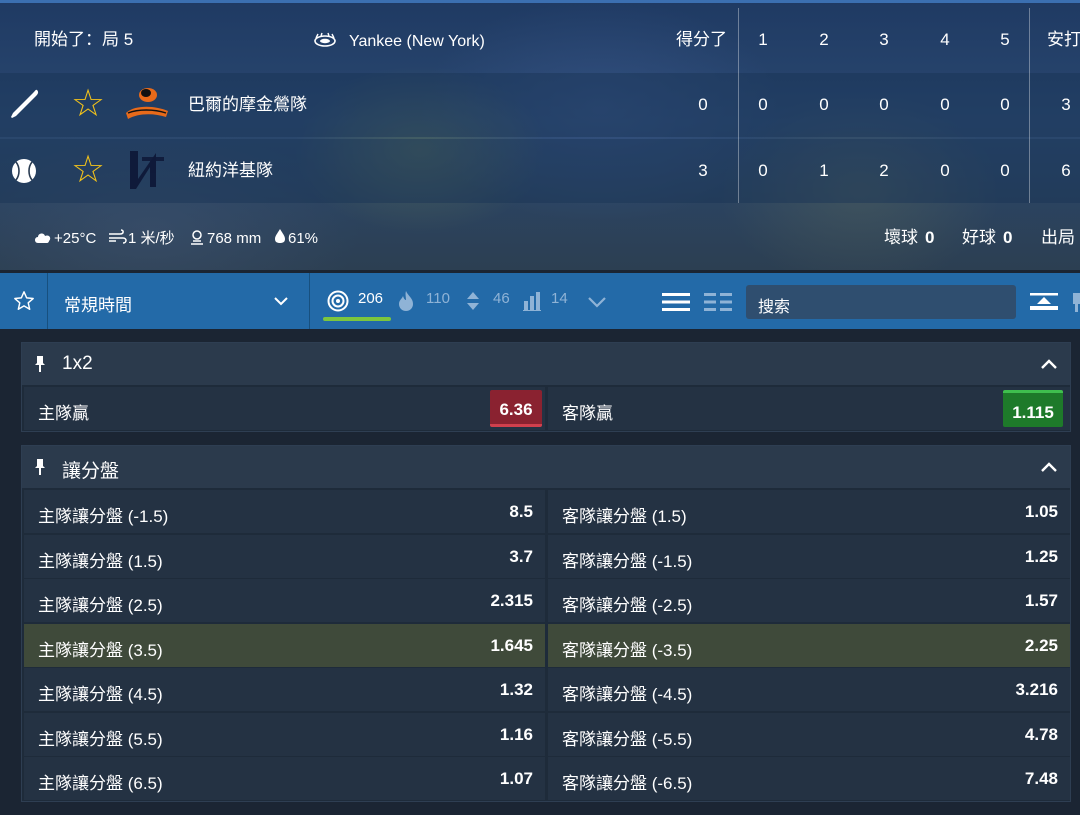 Image resolution: width=1080 pixels, height=815 pixels. What do you see at coordinates (703, 104) in the screenshot?
I see `team-score-away: 0` at bounding box center [703, 104].